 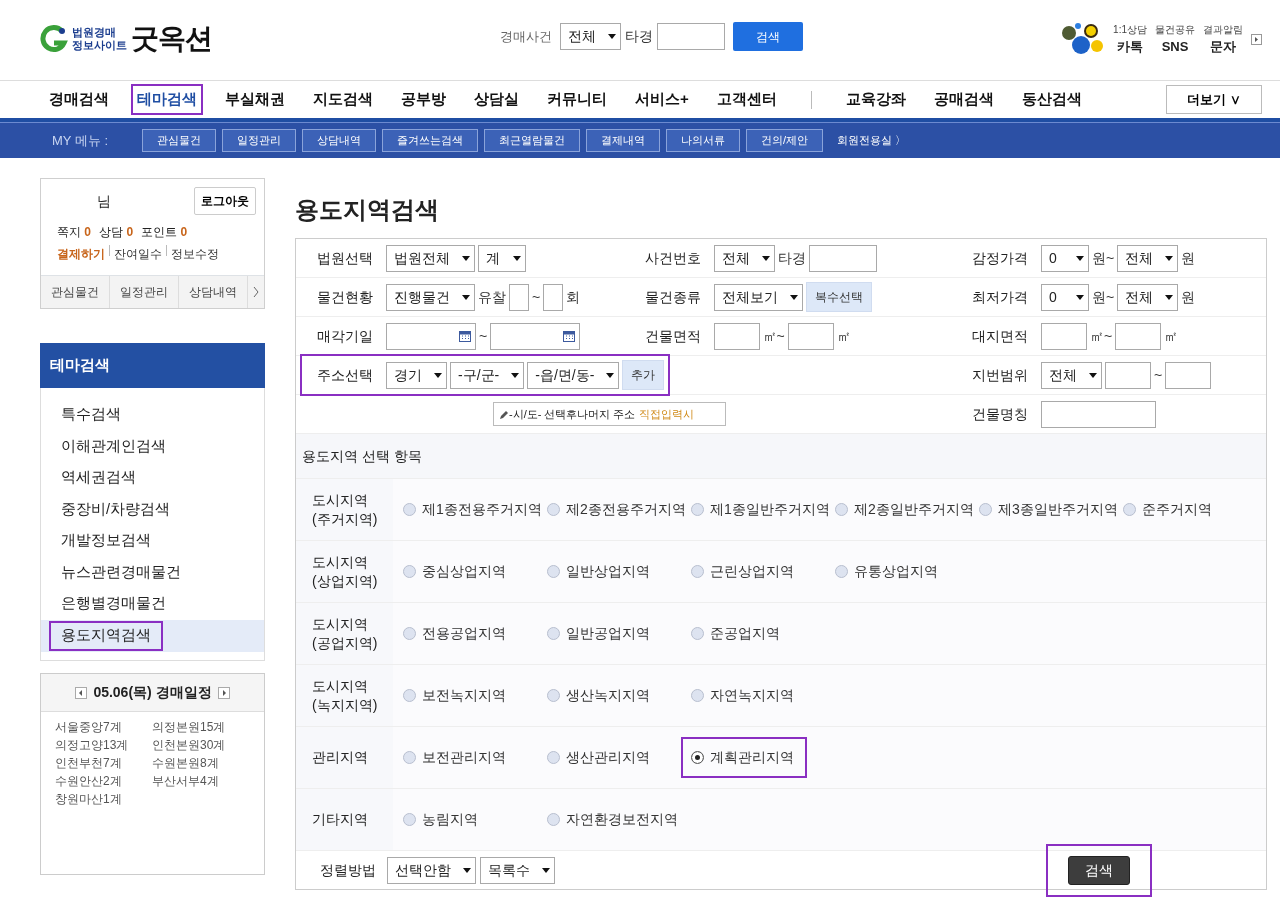 What do you see at coordinates (106, 541) in the screenshot?
I see `menu-item: 개발정보검색` at bounding box center [106, 541].